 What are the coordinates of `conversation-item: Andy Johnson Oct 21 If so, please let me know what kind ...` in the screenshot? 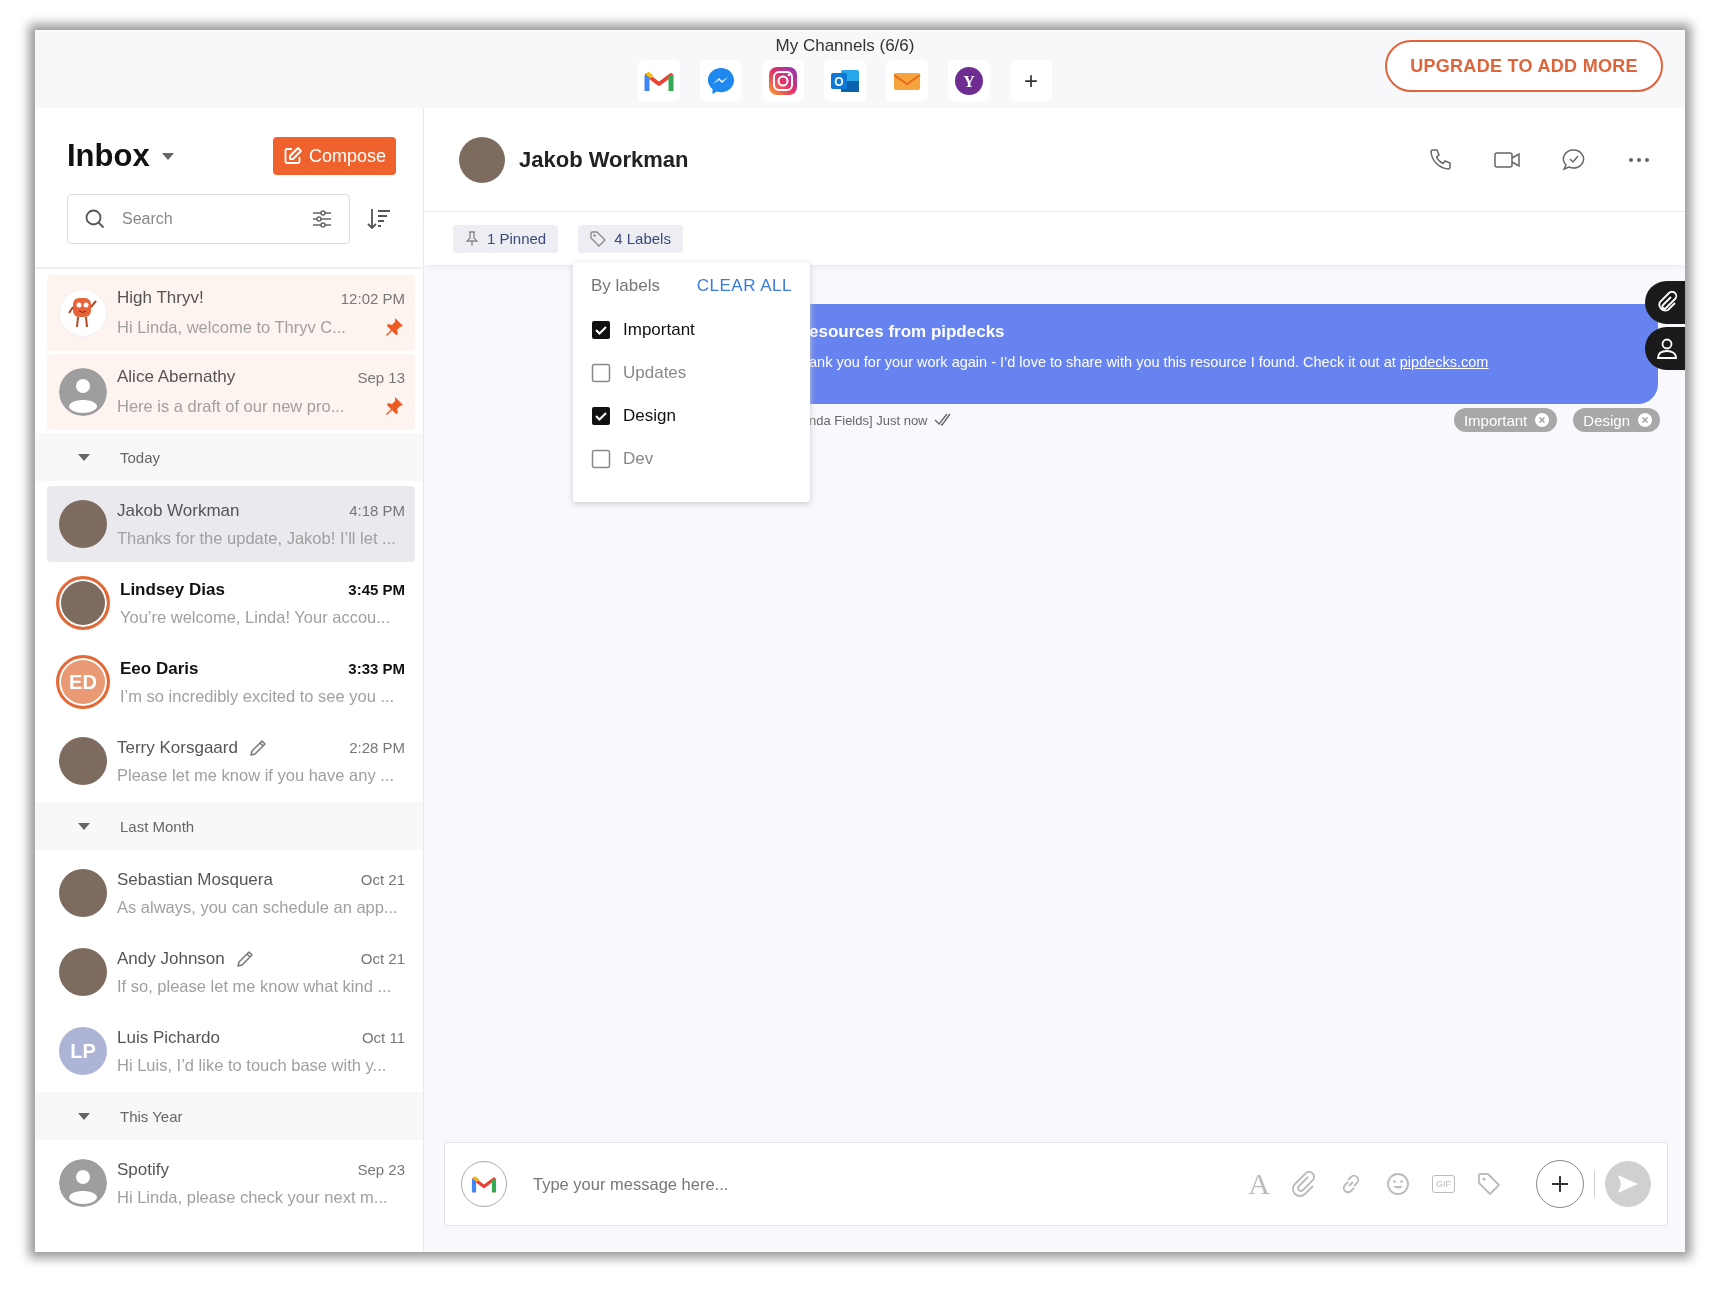 It's located at (231, 972).